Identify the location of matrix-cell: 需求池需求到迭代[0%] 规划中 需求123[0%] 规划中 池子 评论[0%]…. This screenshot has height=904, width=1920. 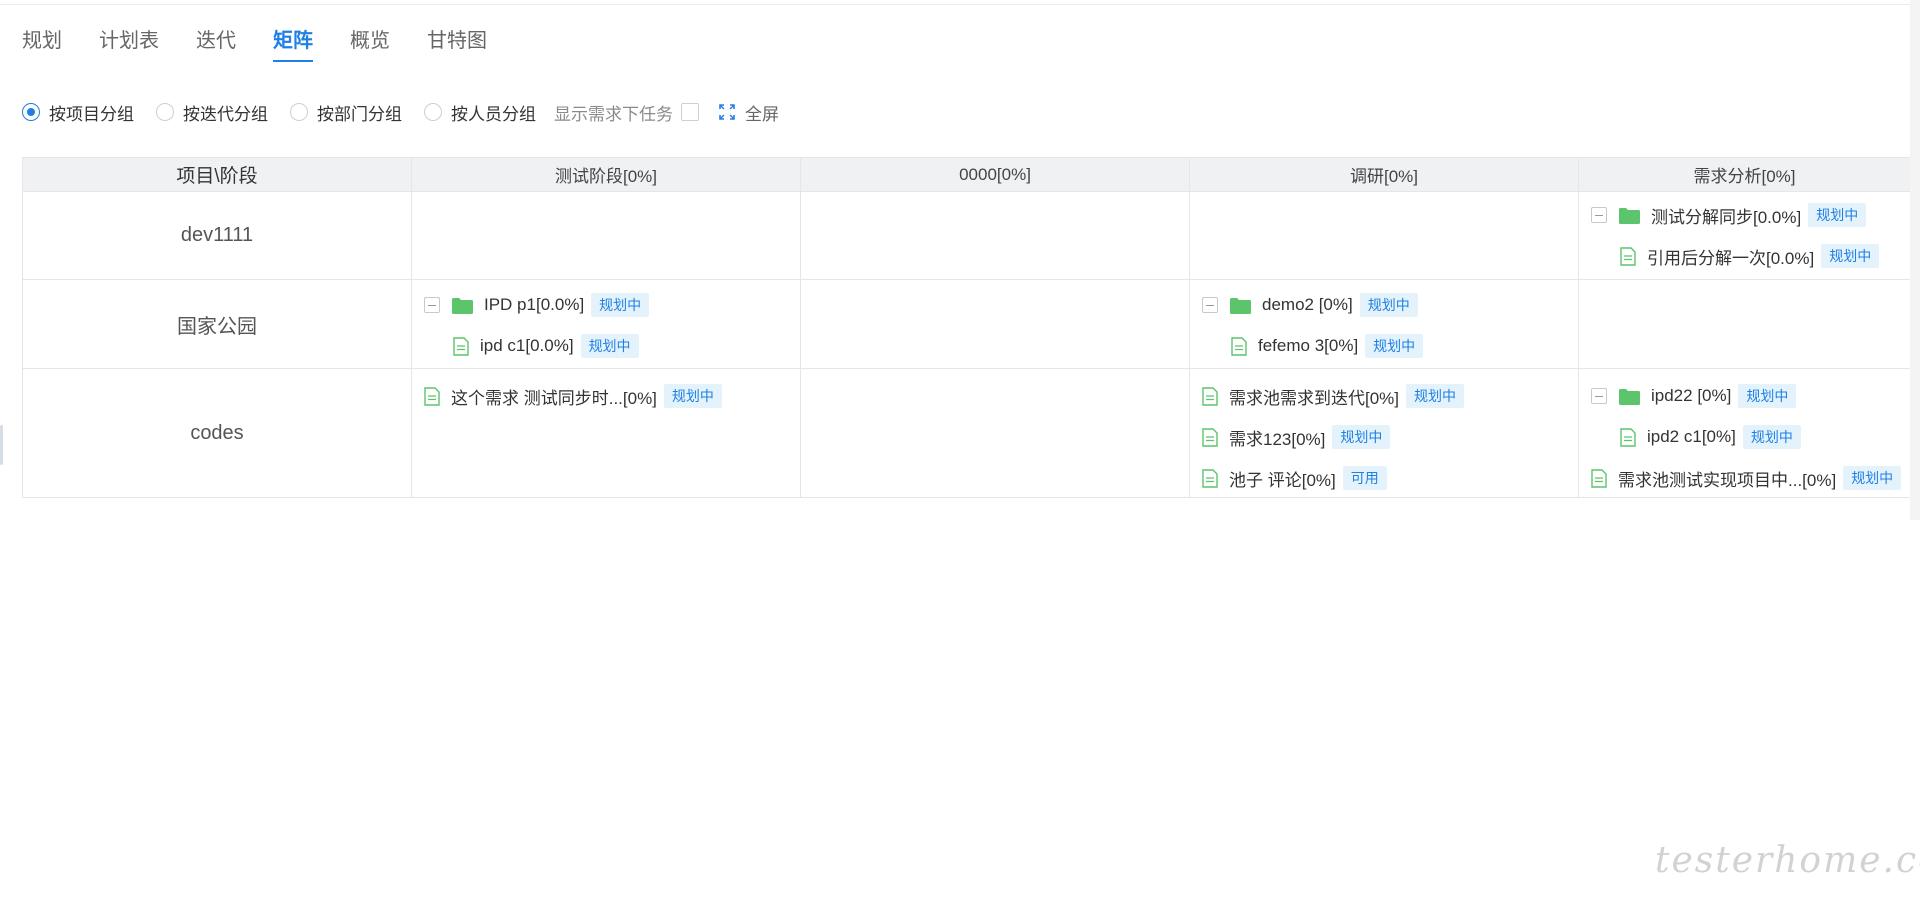
(1384, 433).